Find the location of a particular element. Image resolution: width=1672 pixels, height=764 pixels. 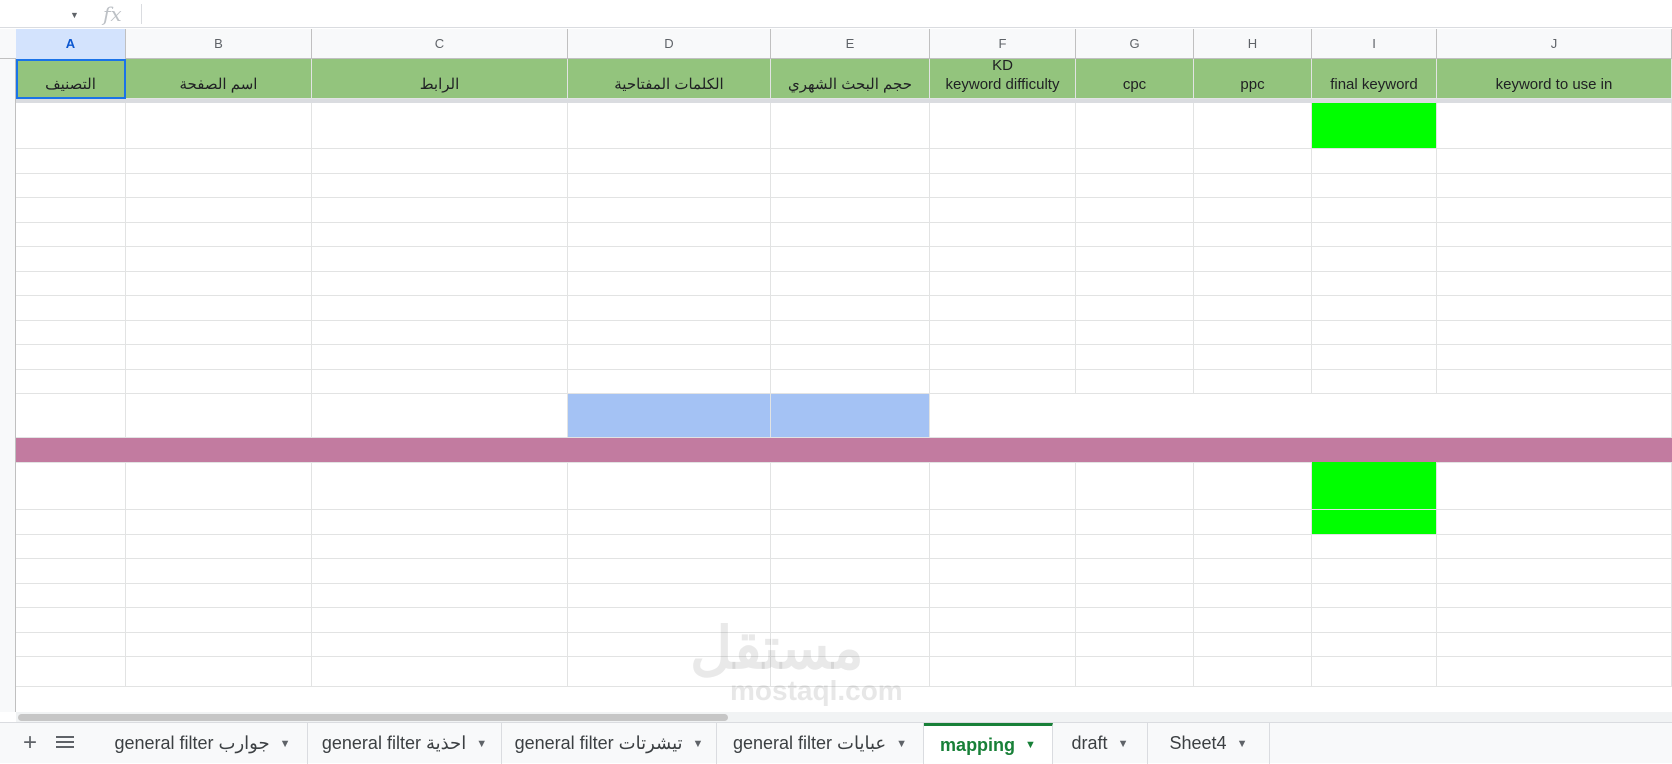

header-cell-b: اسم الصفحة is located at coordinates (219, 79).